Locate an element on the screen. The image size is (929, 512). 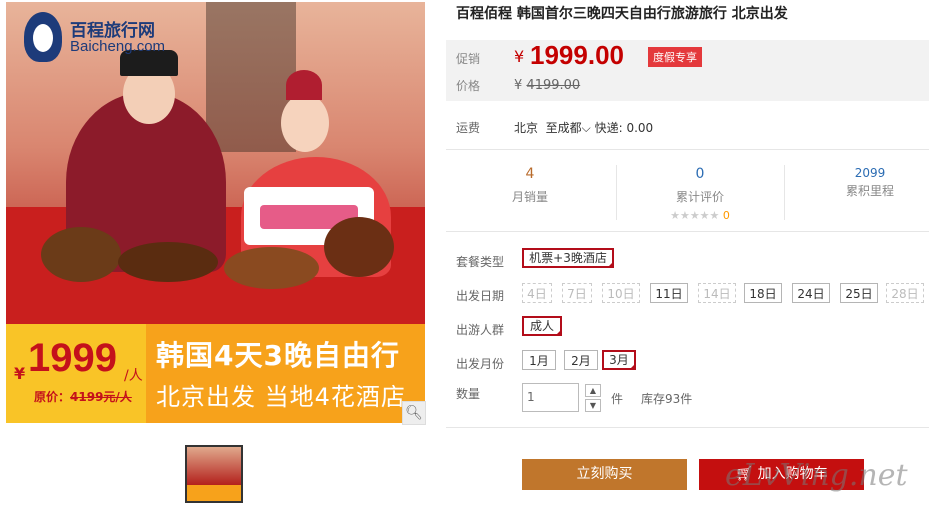
date-option: 4日 is located at coordinates (537, 293).